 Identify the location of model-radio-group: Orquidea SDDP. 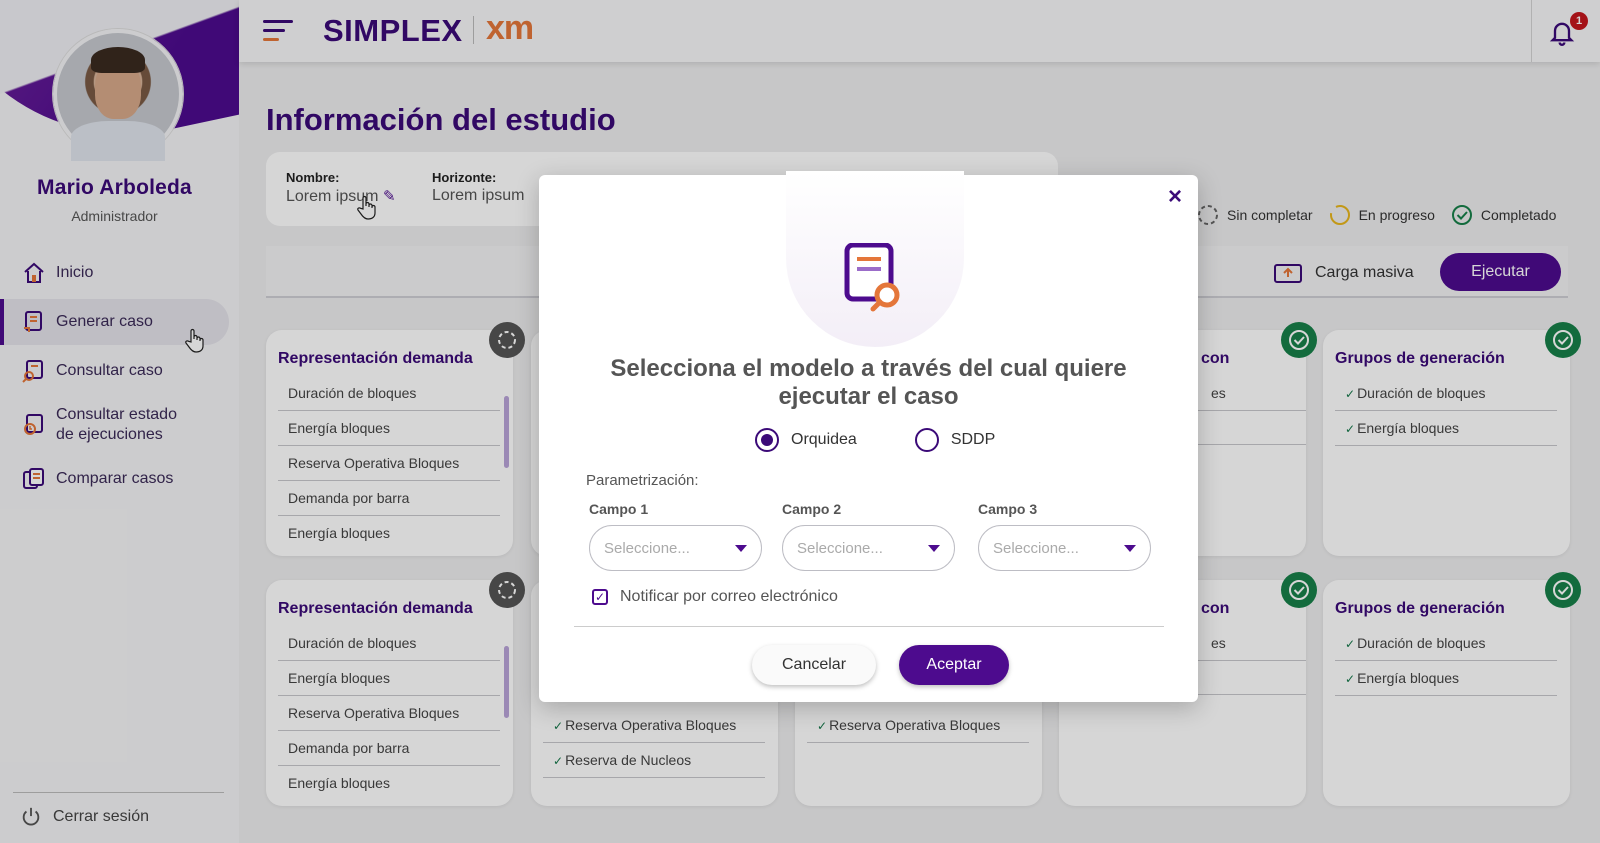
(875, 440).